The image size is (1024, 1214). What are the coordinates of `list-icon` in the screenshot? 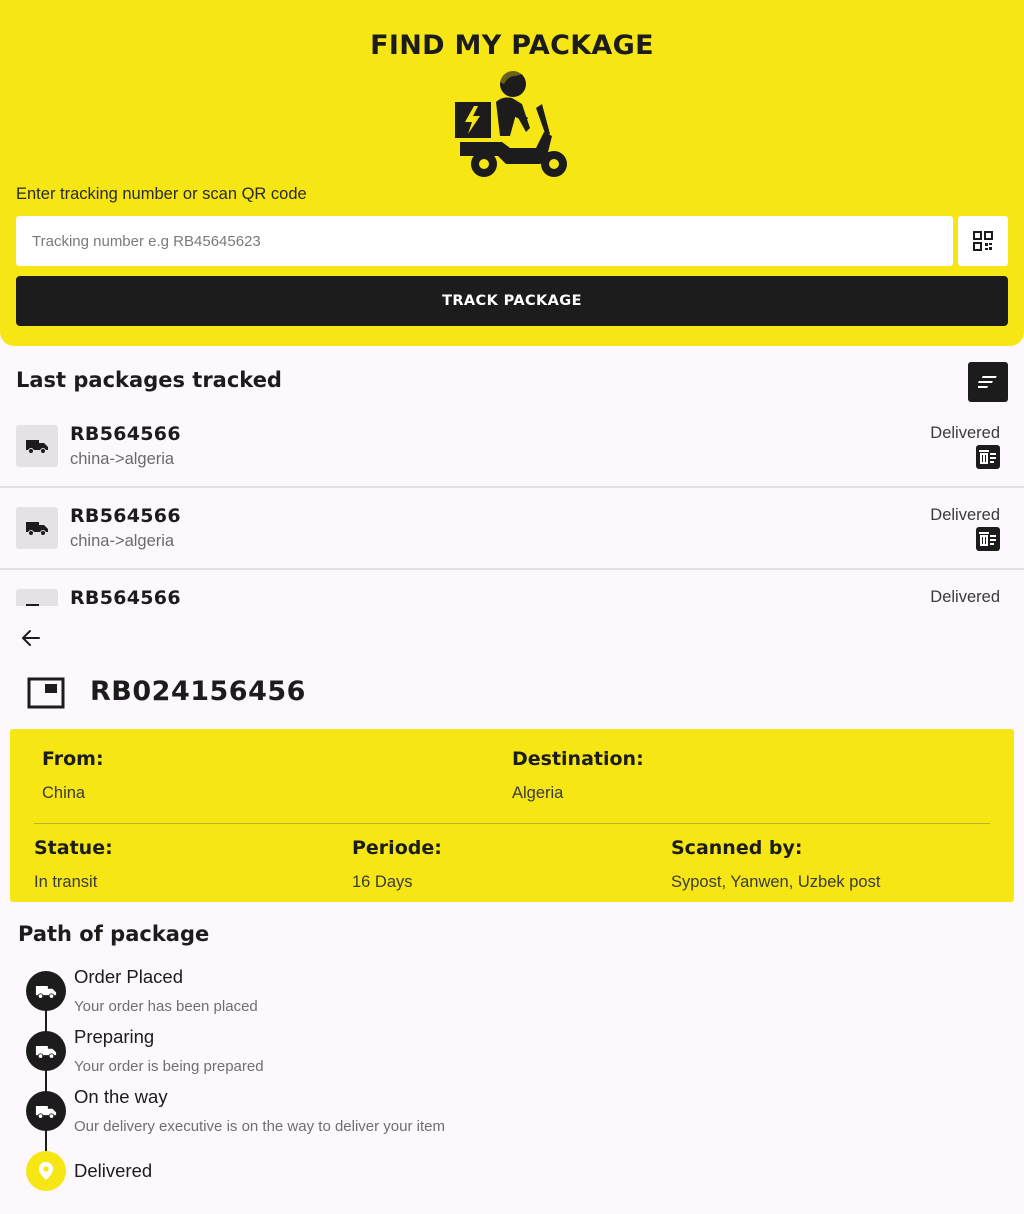 It's located at (987, 382).